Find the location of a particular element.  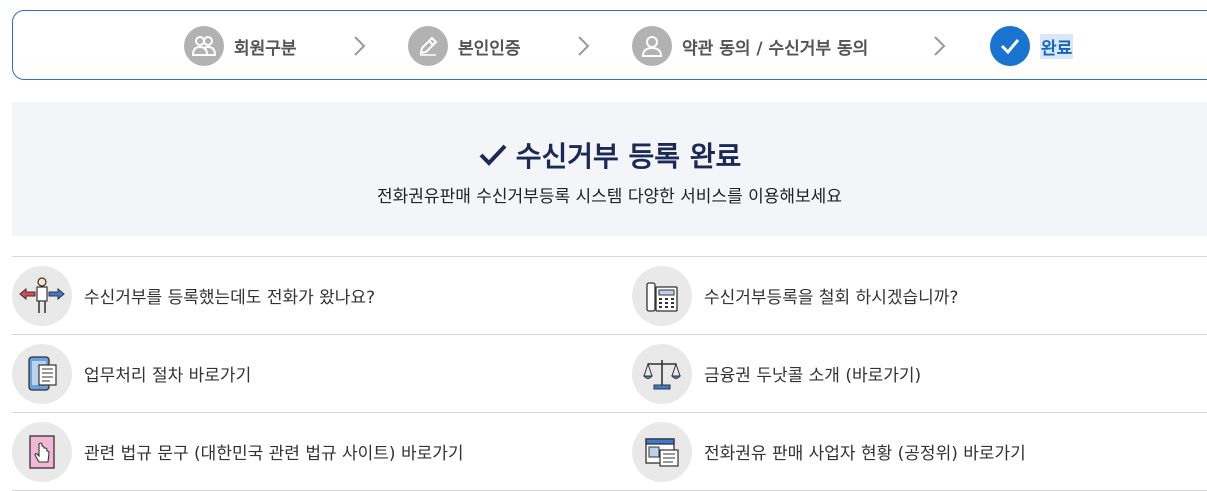

link-withdraw-registration: 수신거부등록을 철회 하시겠습니까? is located at coordinates (795, 295).